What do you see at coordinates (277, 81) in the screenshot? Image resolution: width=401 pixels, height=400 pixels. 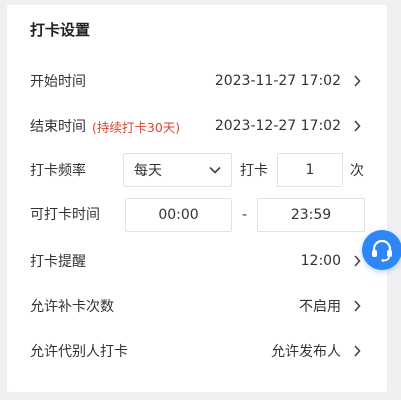 I see `start-time-value: 2023-11-27 17:02` at bounding box center [277, 81].